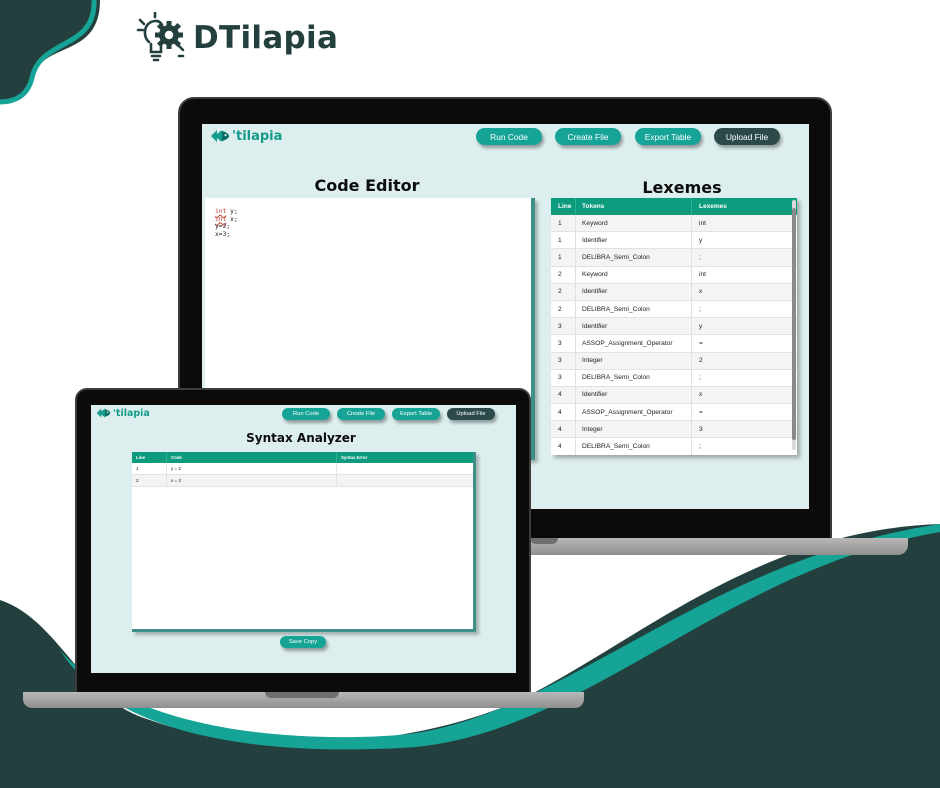  Describe the element at coordinates (373, 227) in the screenshot. I see `code-line: y=2;` at that location.